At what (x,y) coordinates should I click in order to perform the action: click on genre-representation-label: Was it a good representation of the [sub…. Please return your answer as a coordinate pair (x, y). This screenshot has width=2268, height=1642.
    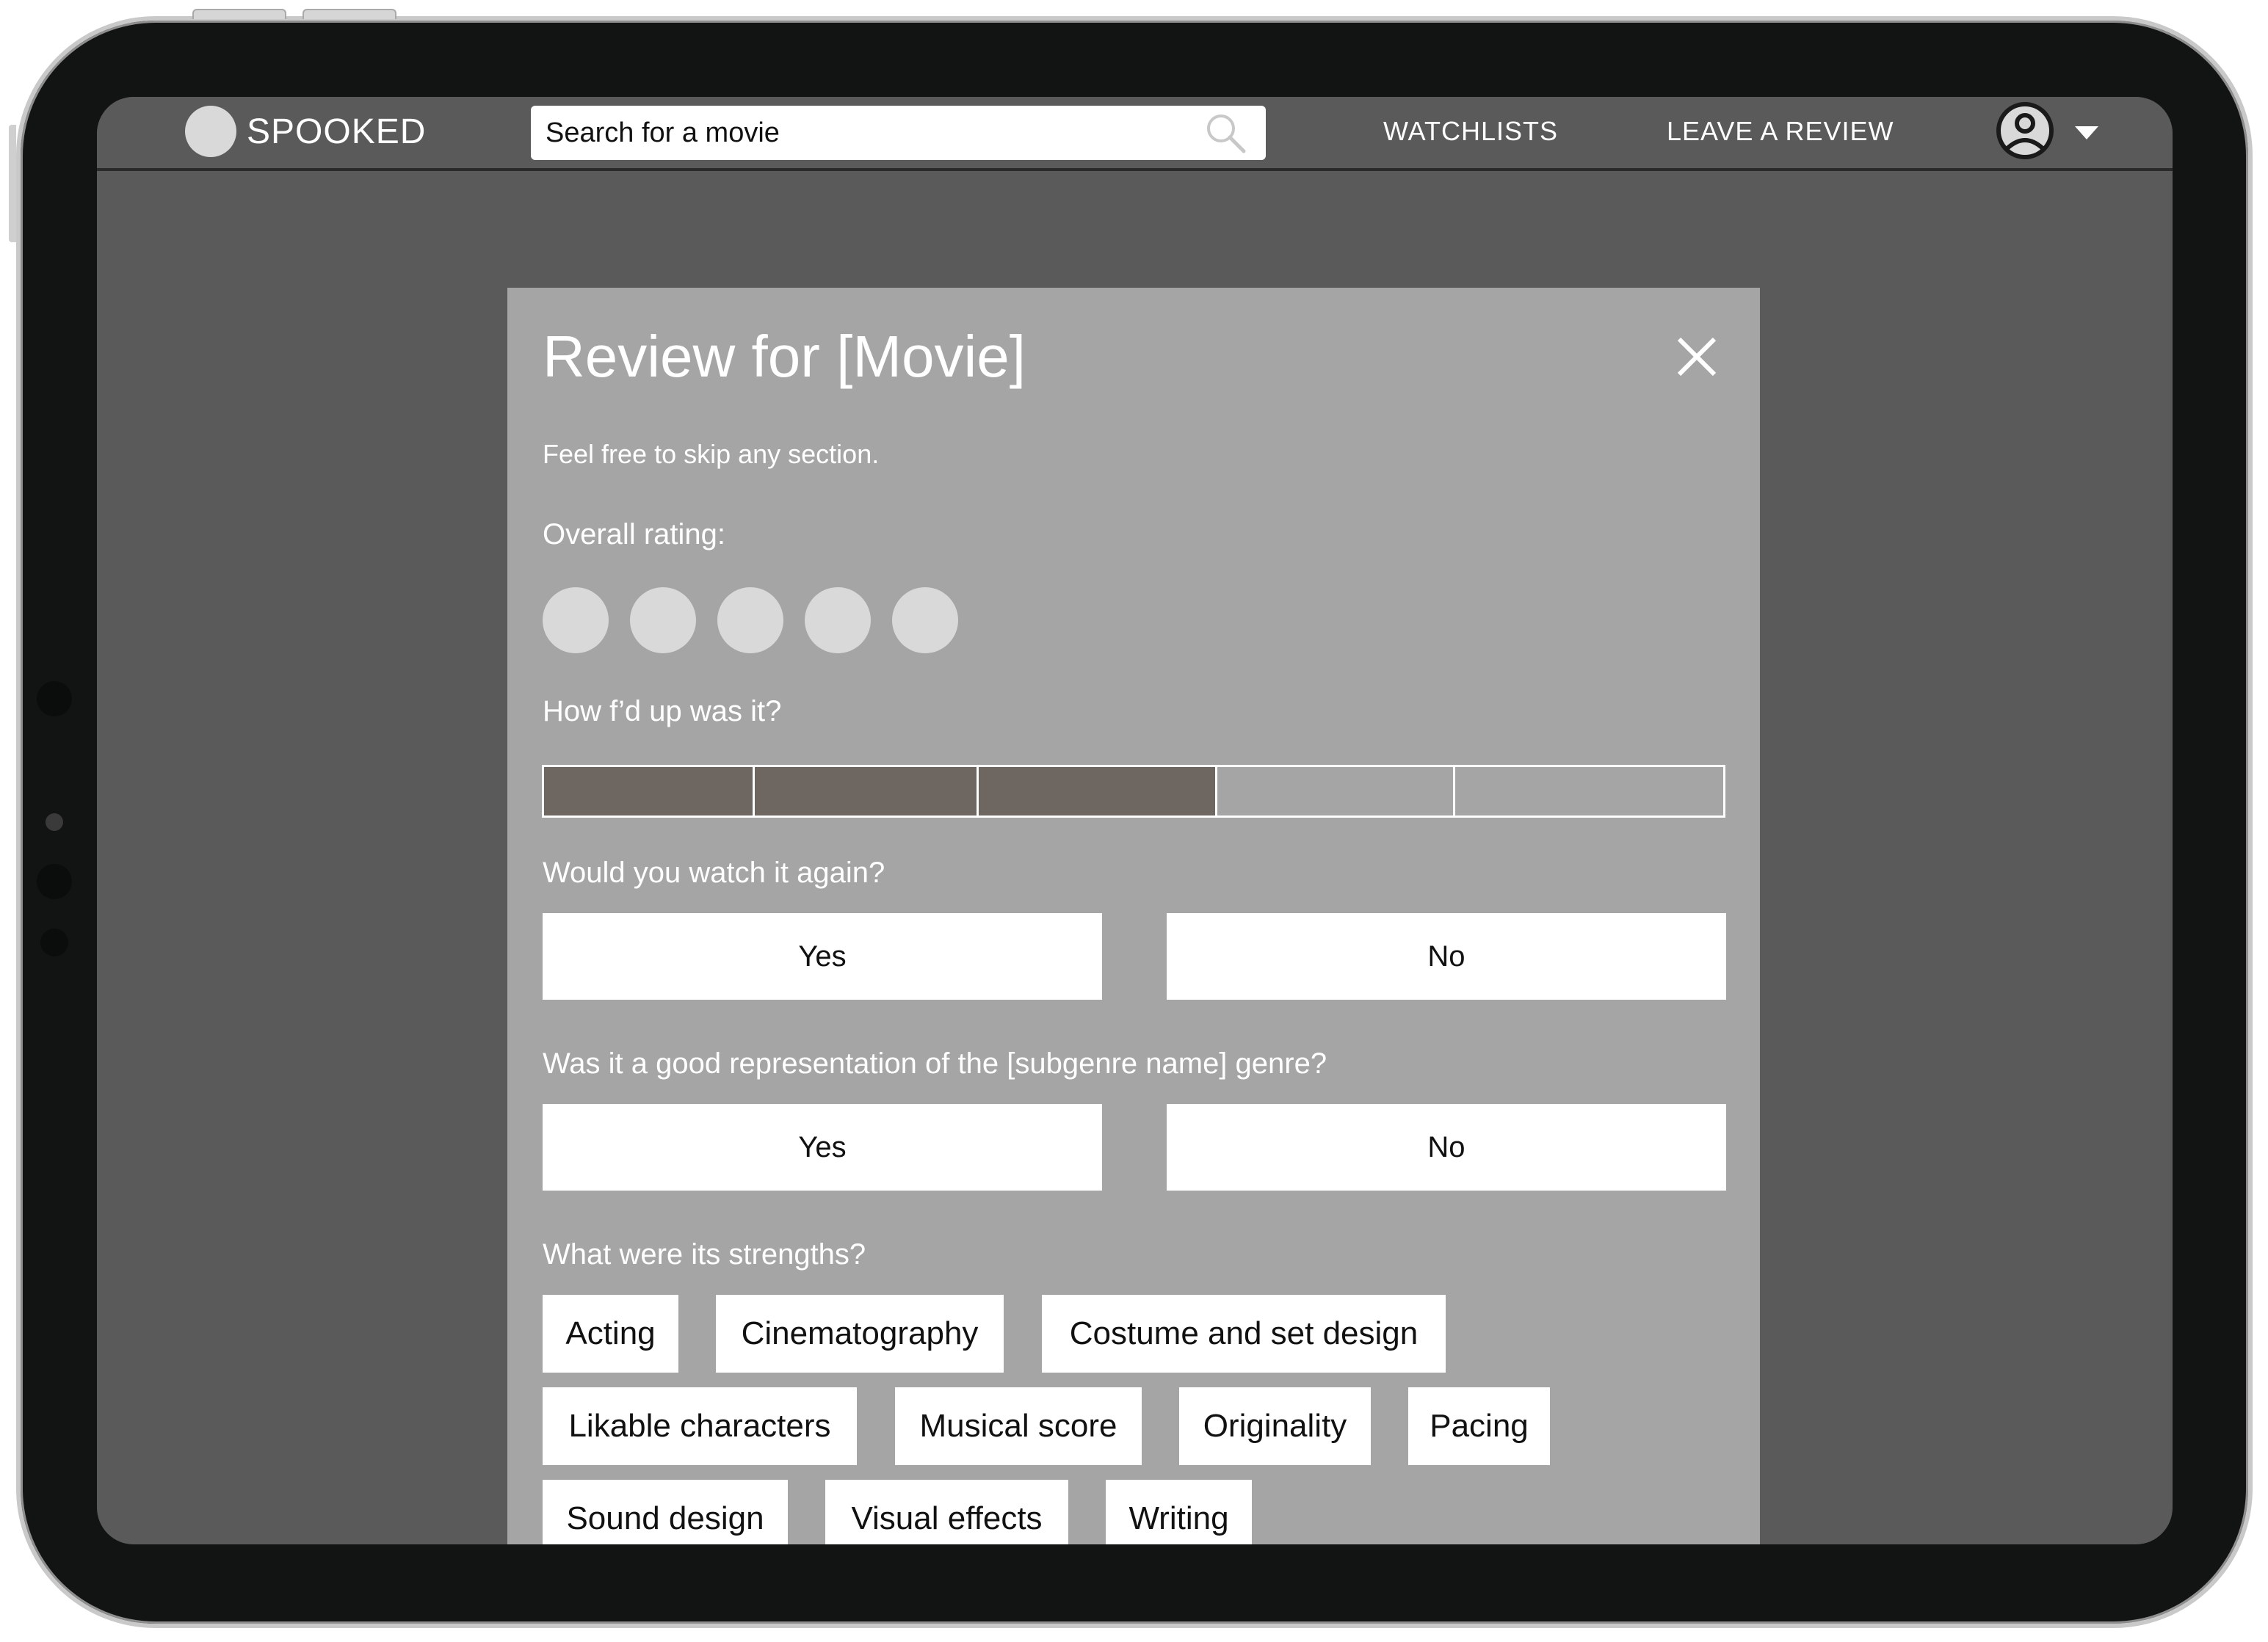
    Looking at the image, I should click on (935, 1063).